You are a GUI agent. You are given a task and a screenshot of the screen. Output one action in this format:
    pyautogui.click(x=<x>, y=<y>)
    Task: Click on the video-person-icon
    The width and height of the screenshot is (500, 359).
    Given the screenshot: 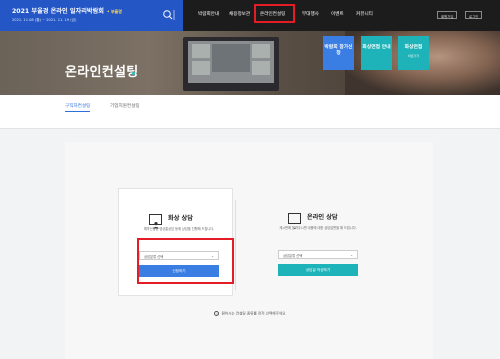 What is the action you would take?
    pyautogui.click(x=155, y=221)
    